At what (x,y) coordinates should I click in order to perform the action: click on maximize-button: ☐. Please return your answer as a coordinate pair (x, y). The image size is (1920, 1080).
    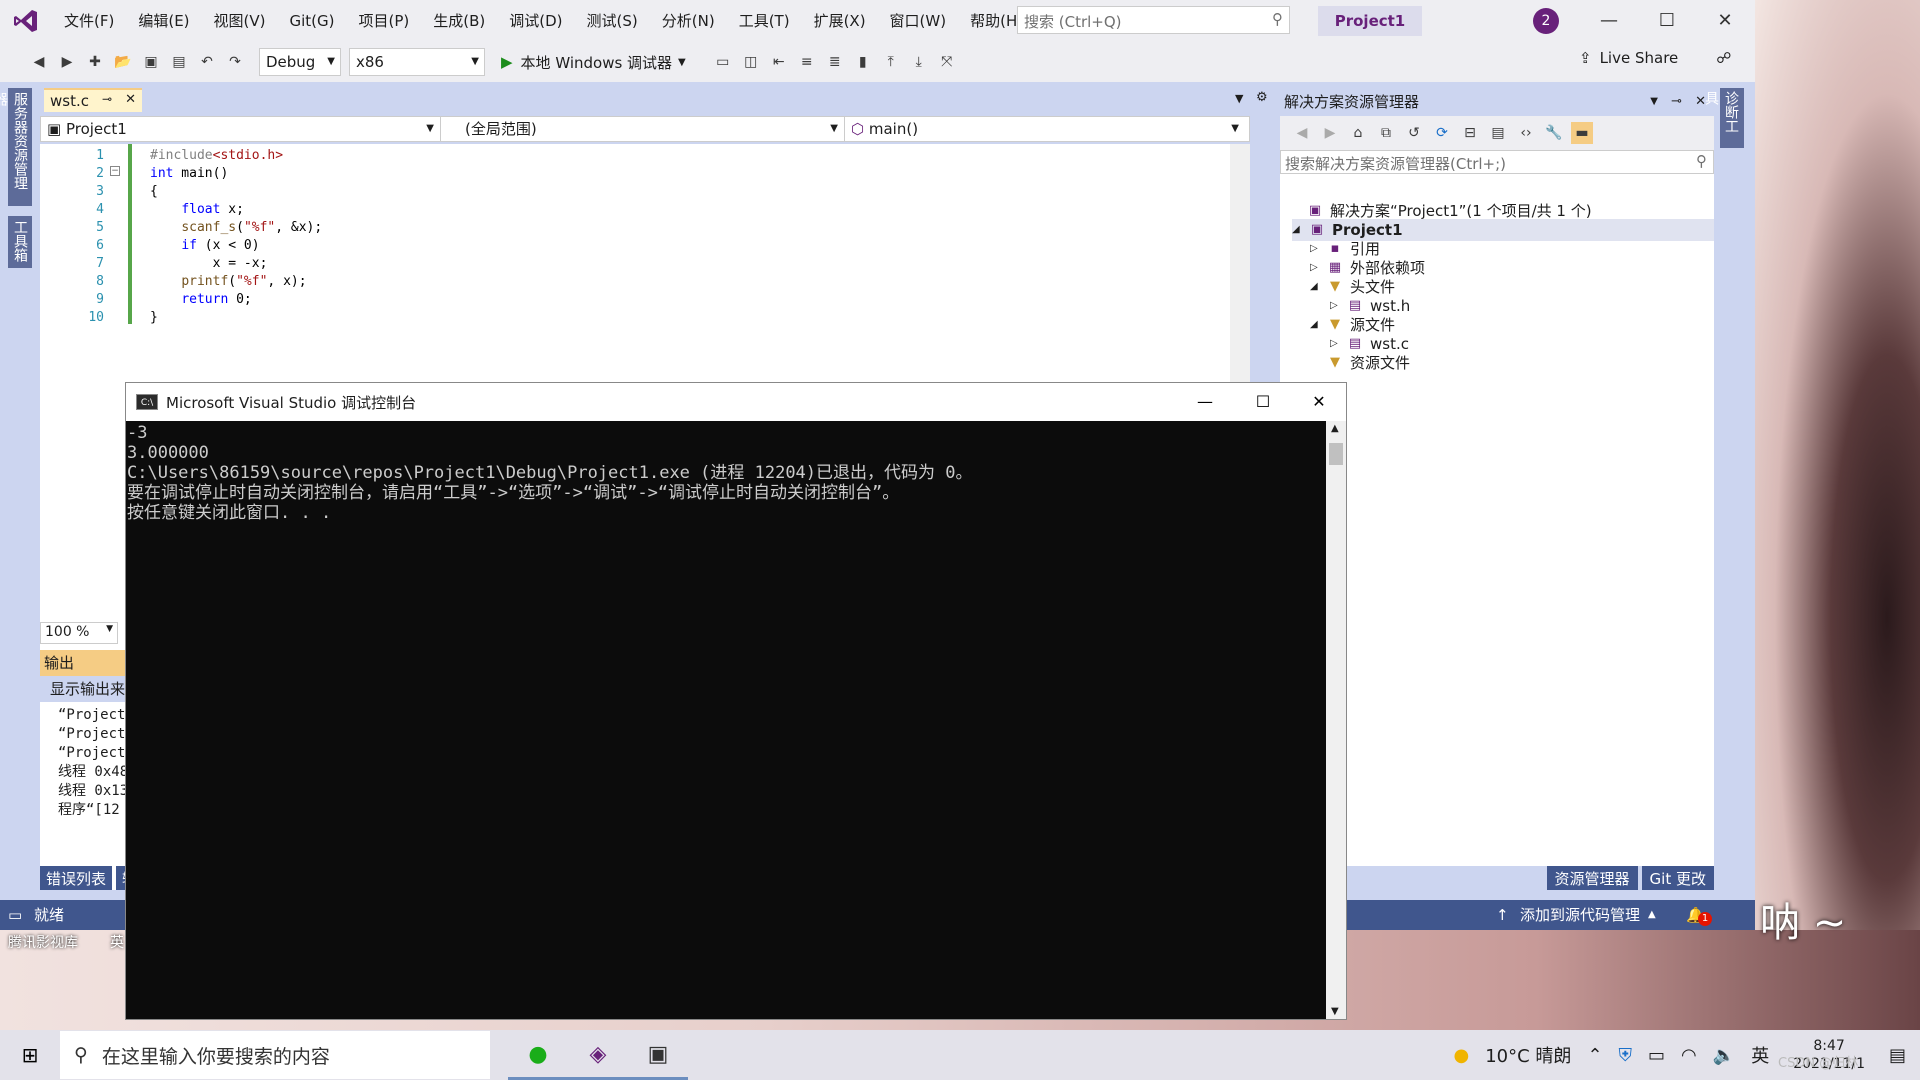
    Looking at the image, I should click on (1667, 21).